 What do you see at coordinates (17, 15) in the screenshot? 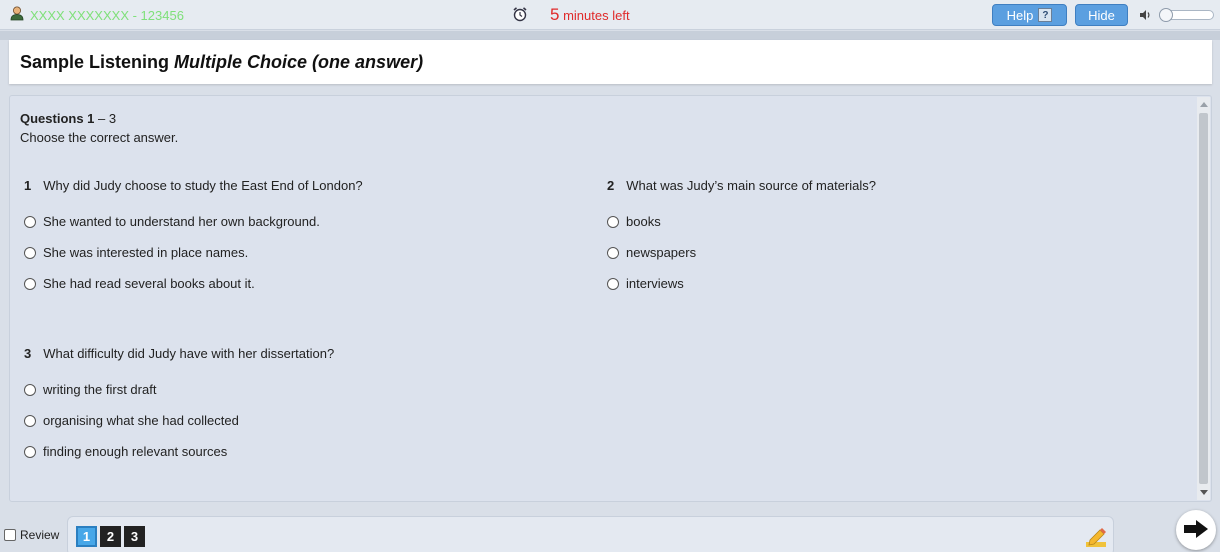
I see `person-icon` at bounding box center [17, 15].